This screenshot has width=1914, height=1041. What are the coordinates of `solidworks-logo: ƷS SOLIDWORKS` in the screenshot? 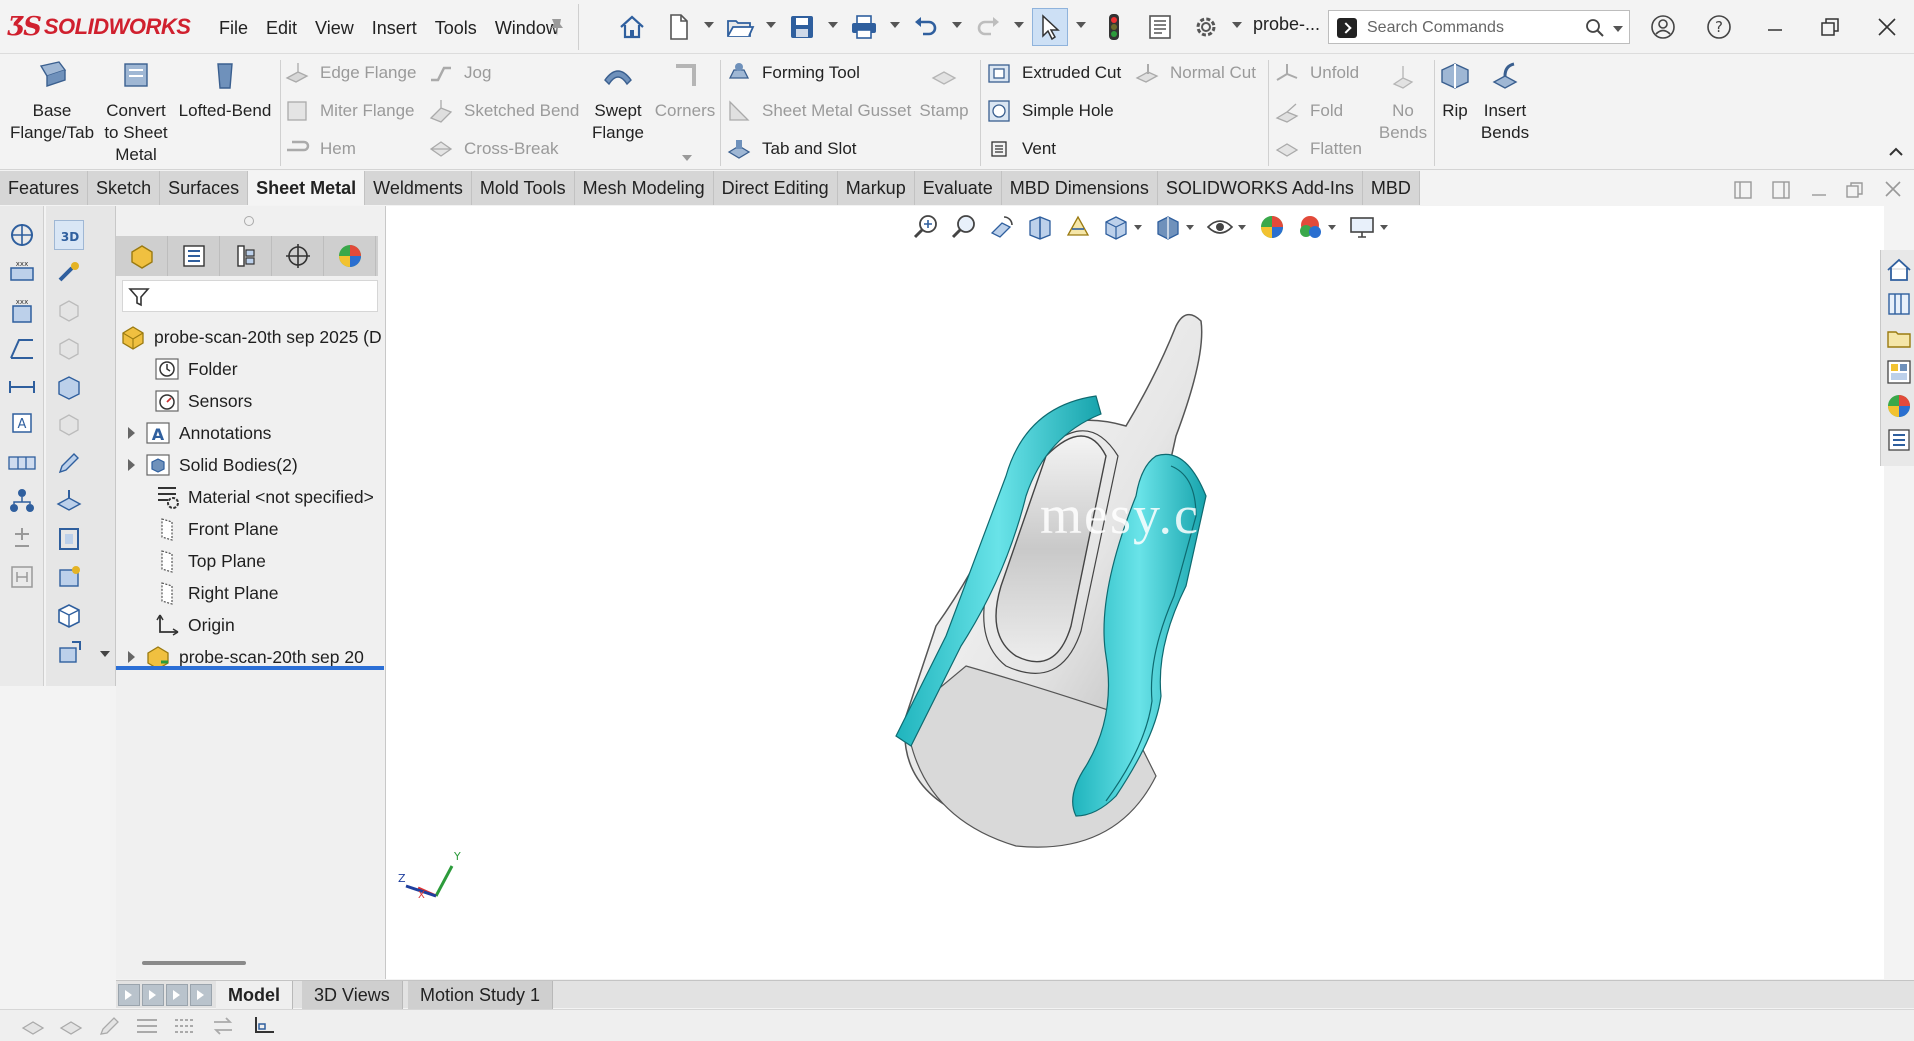 It's located at (99, 27).